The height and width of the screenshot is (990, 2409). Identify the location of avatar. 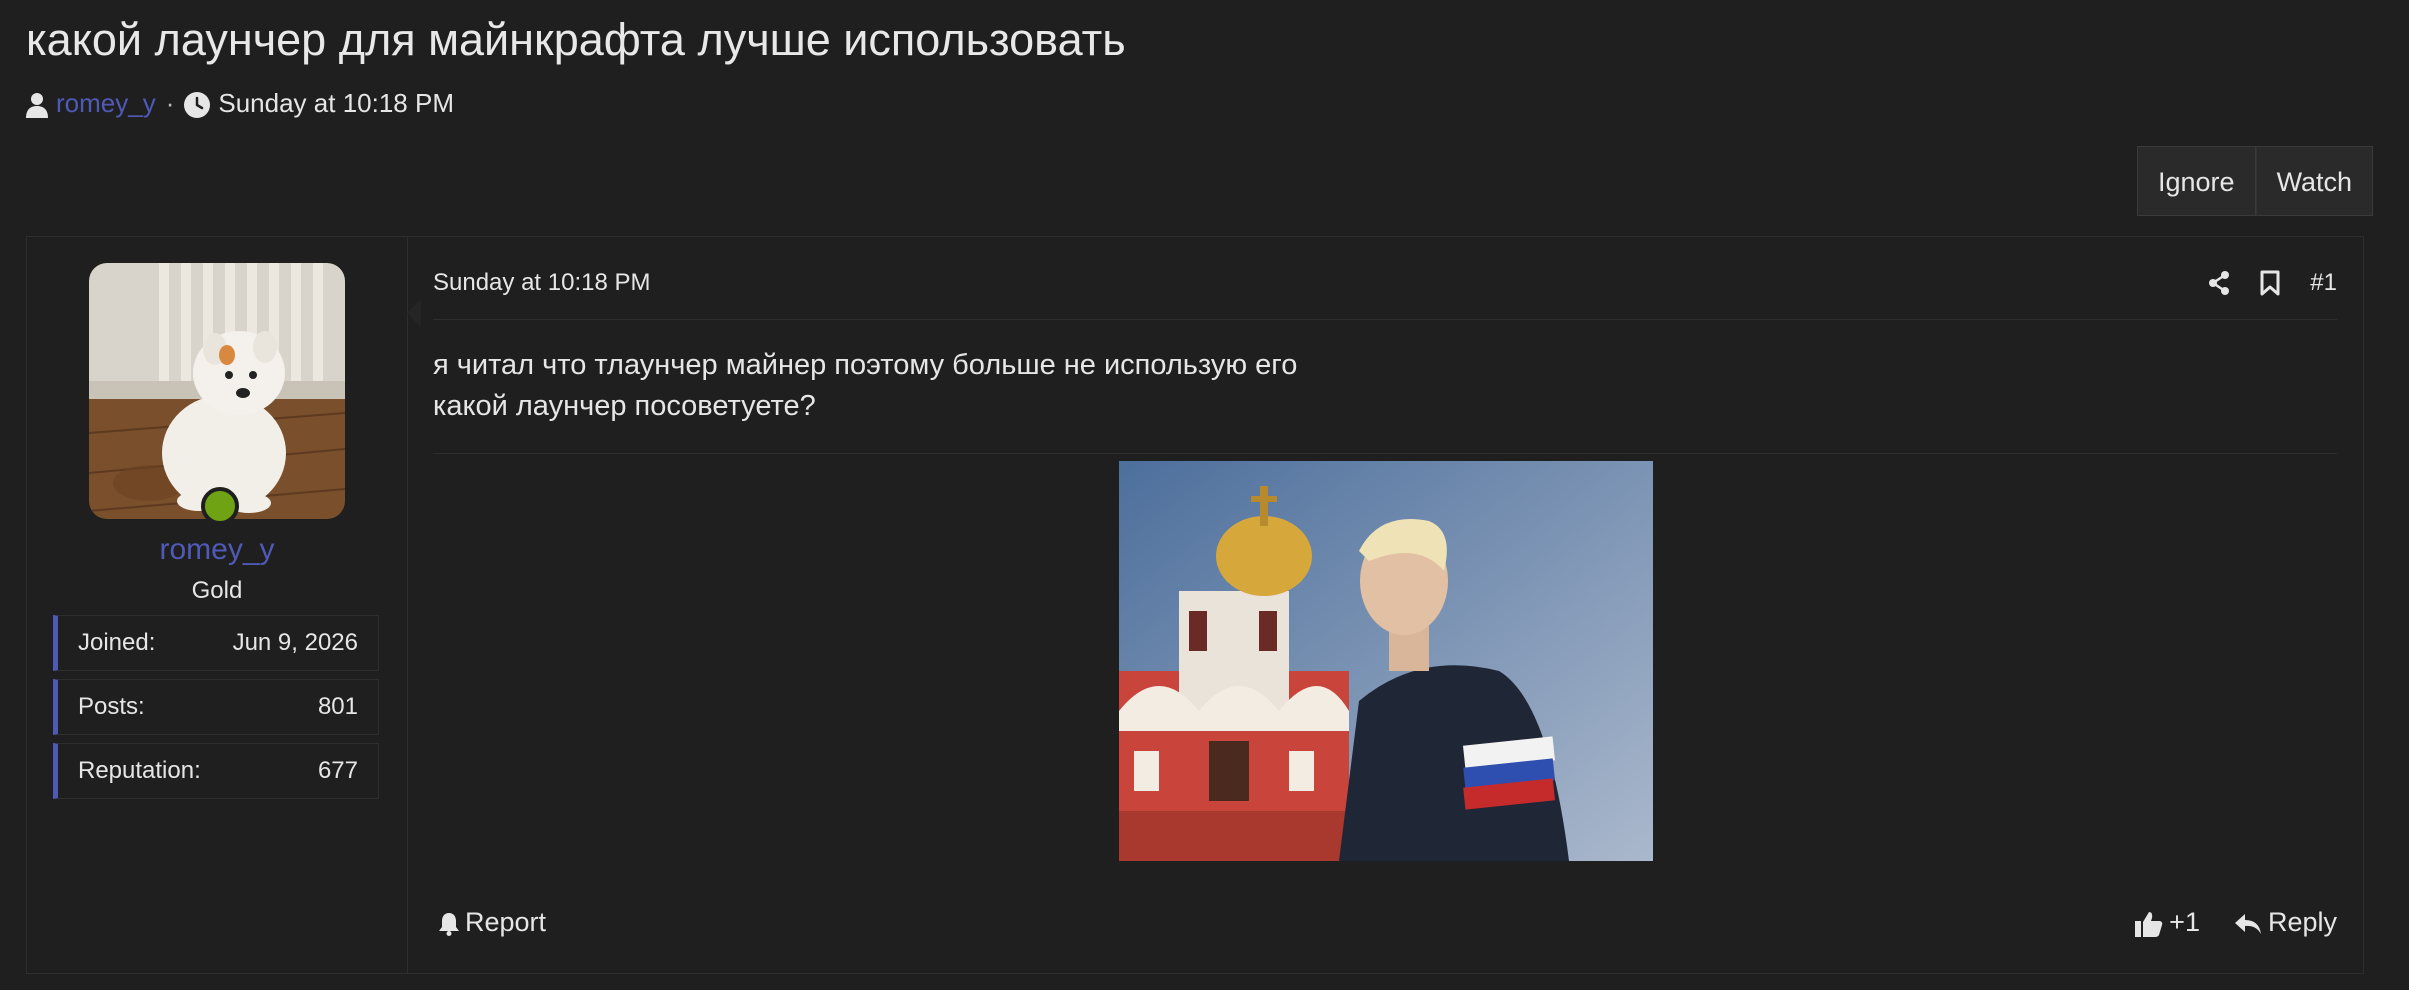
(217, 391).